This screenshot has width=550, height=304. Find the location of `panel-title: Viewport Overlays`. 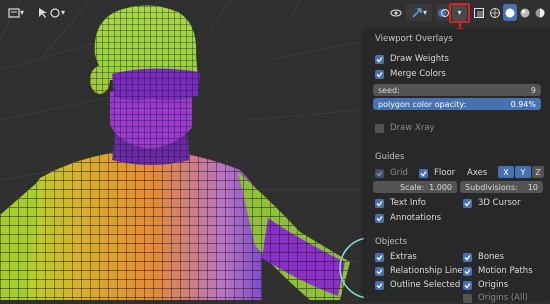

panel-title: Viewport Overlays is located at coordinates (414, 39).